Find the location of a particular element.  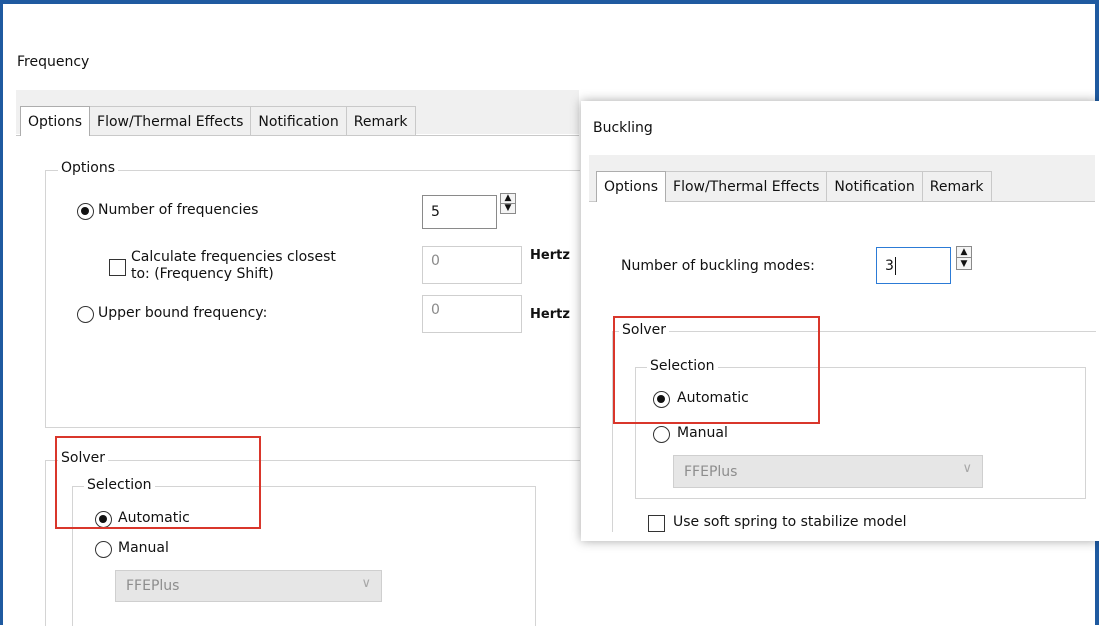

number-of-frequencies-radio is located at coordinates (85, 211).